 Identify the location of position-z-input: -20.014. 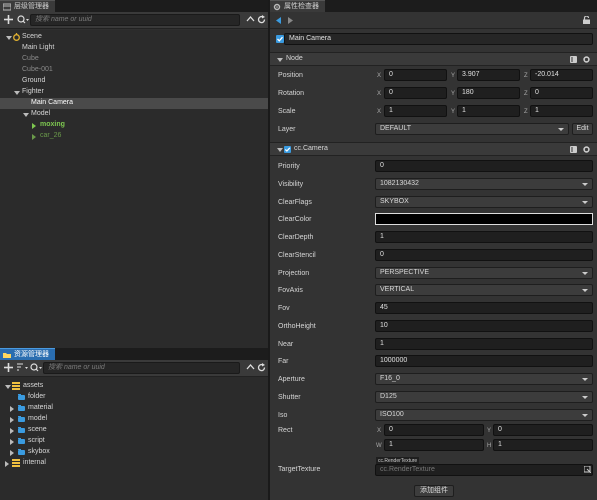
(561, 75).